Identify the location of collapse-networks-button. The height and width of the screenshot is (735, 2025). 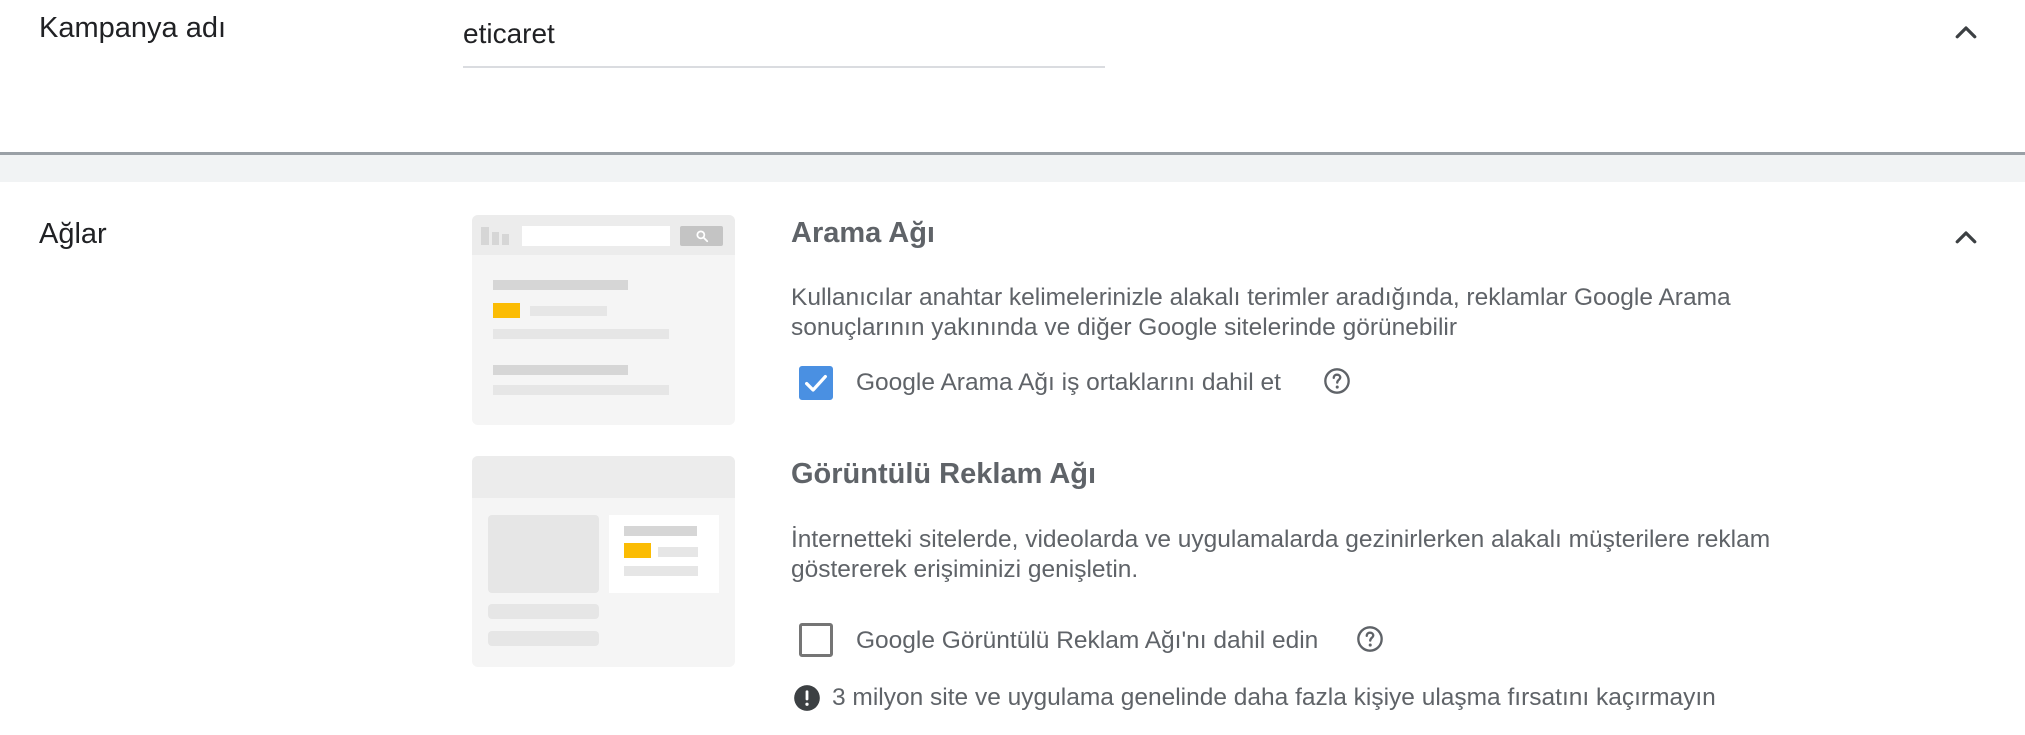
(1966, 238).